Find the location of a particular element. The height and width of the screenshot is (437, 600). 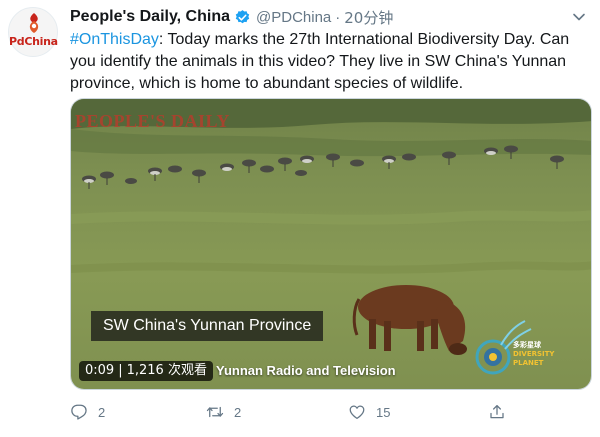

like-count: 15 is located at coordinates (383, 412).